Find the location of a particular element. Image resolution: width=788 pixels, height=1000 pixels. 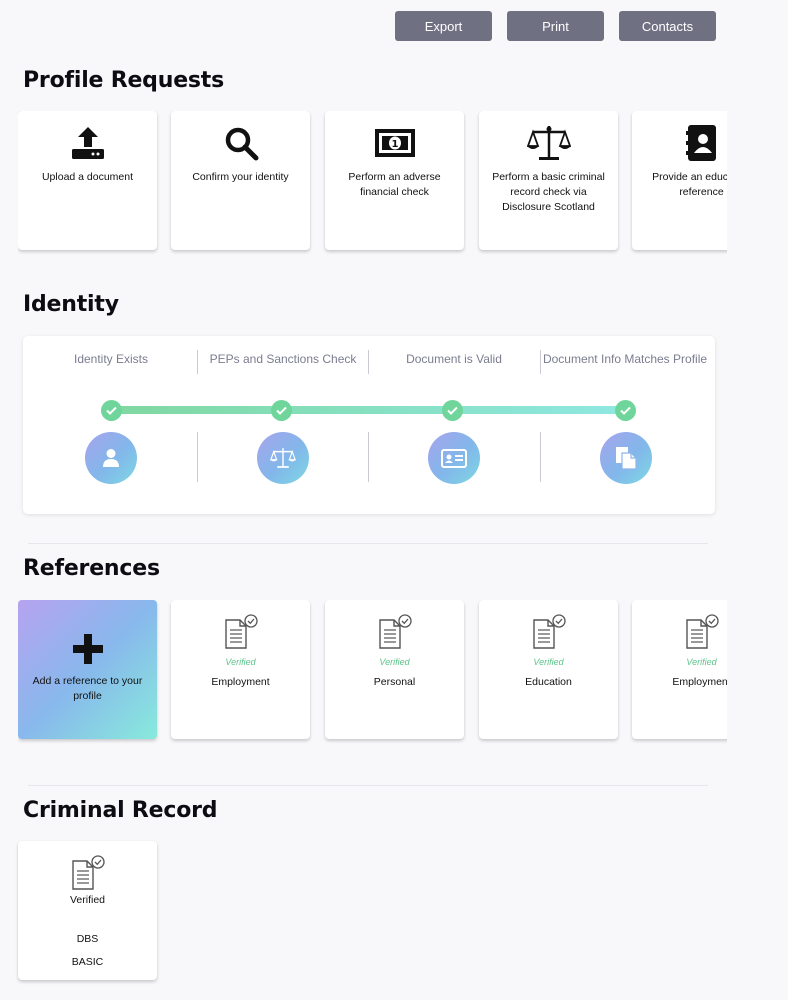

request-card-financial: 1 Perform an adverse financial check is located at coordinates (394, 180).